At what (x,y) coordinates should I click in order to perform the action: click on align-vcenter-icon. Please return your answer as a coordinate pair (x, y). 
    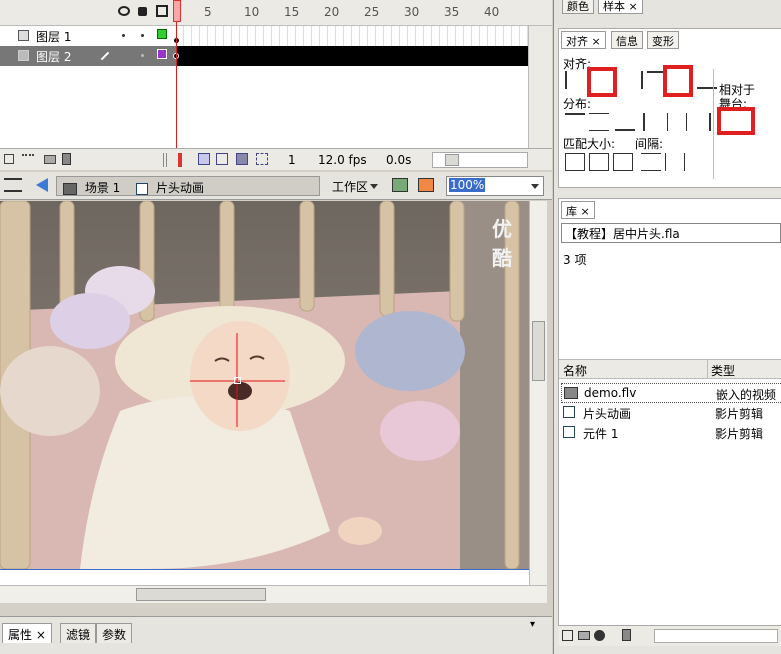
    Looking at the image, I should click on (678, 81).